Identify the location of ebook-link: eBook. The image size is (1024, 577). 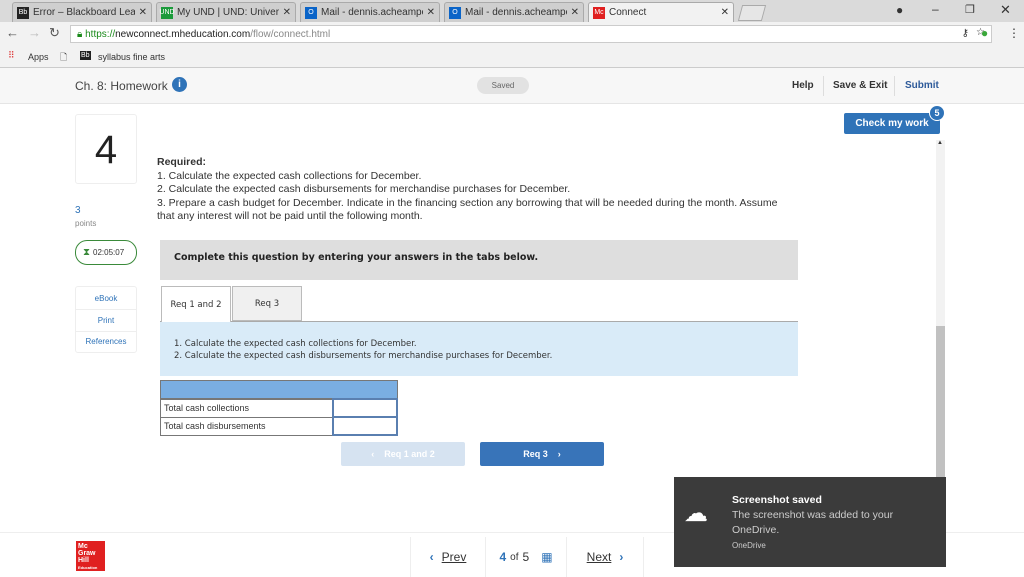
(106, 298).